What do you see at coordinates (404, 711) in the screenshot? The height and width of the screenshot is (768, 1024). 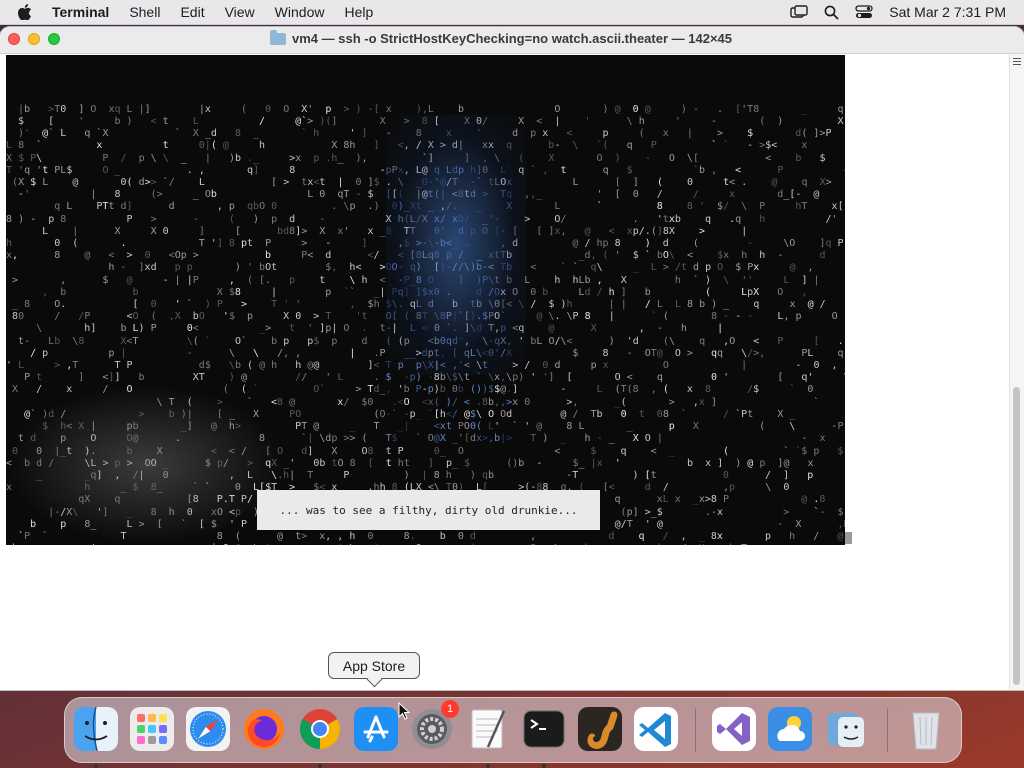 I see `mouse-pointer-icon` at bounding box center [404, 711].